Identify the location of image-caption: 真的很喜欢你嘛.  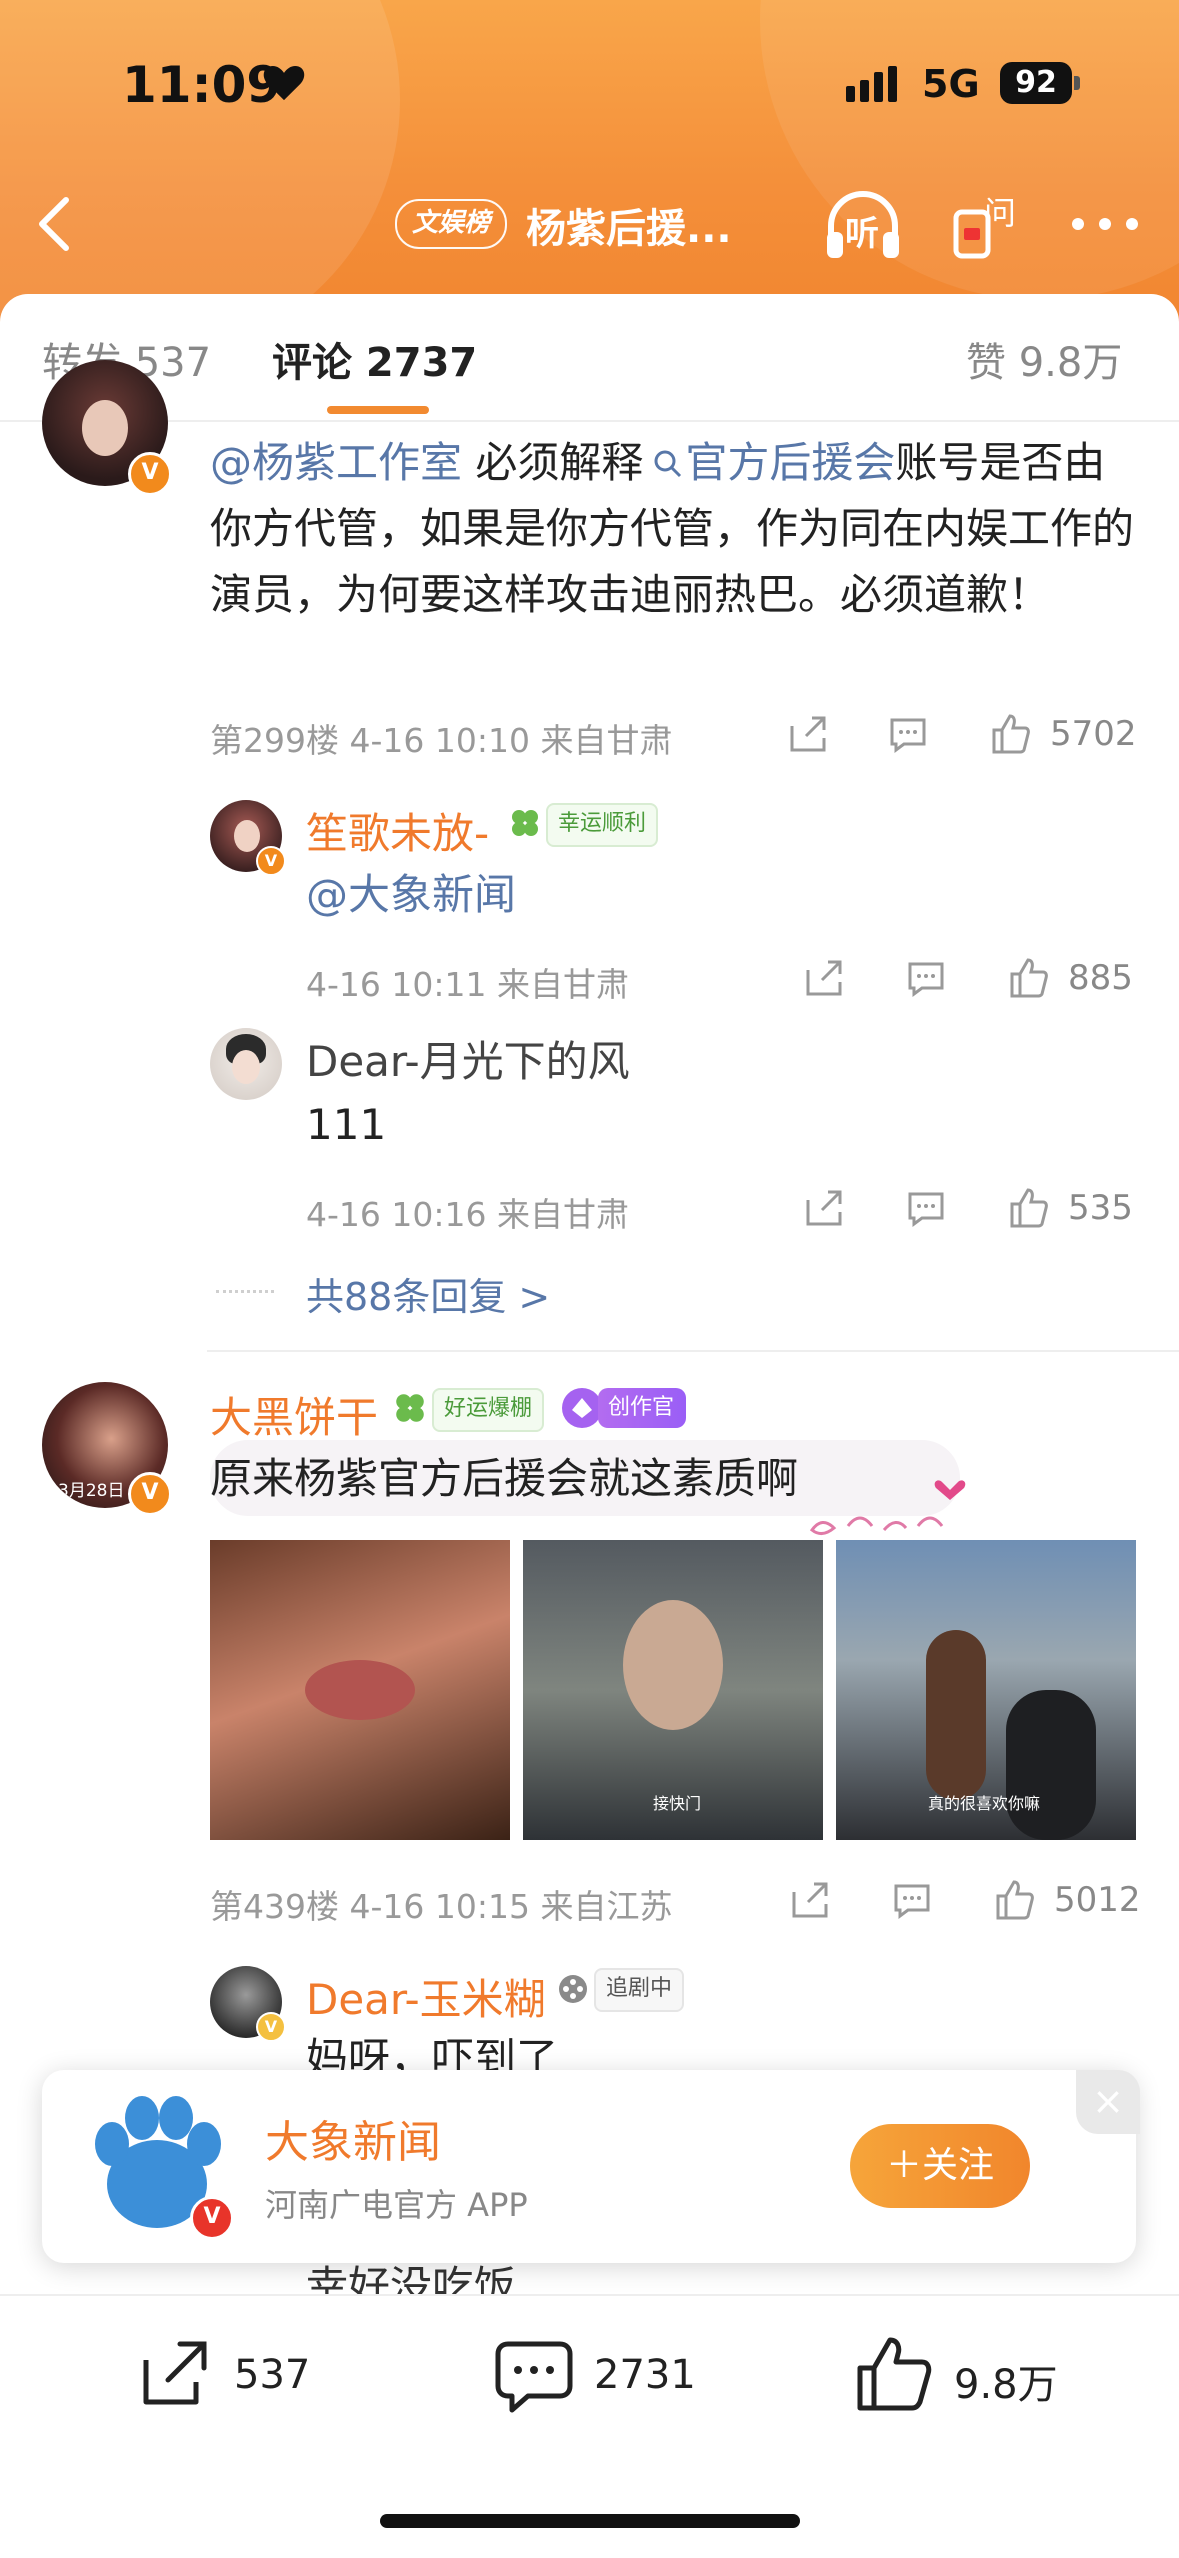
(984, 1803).